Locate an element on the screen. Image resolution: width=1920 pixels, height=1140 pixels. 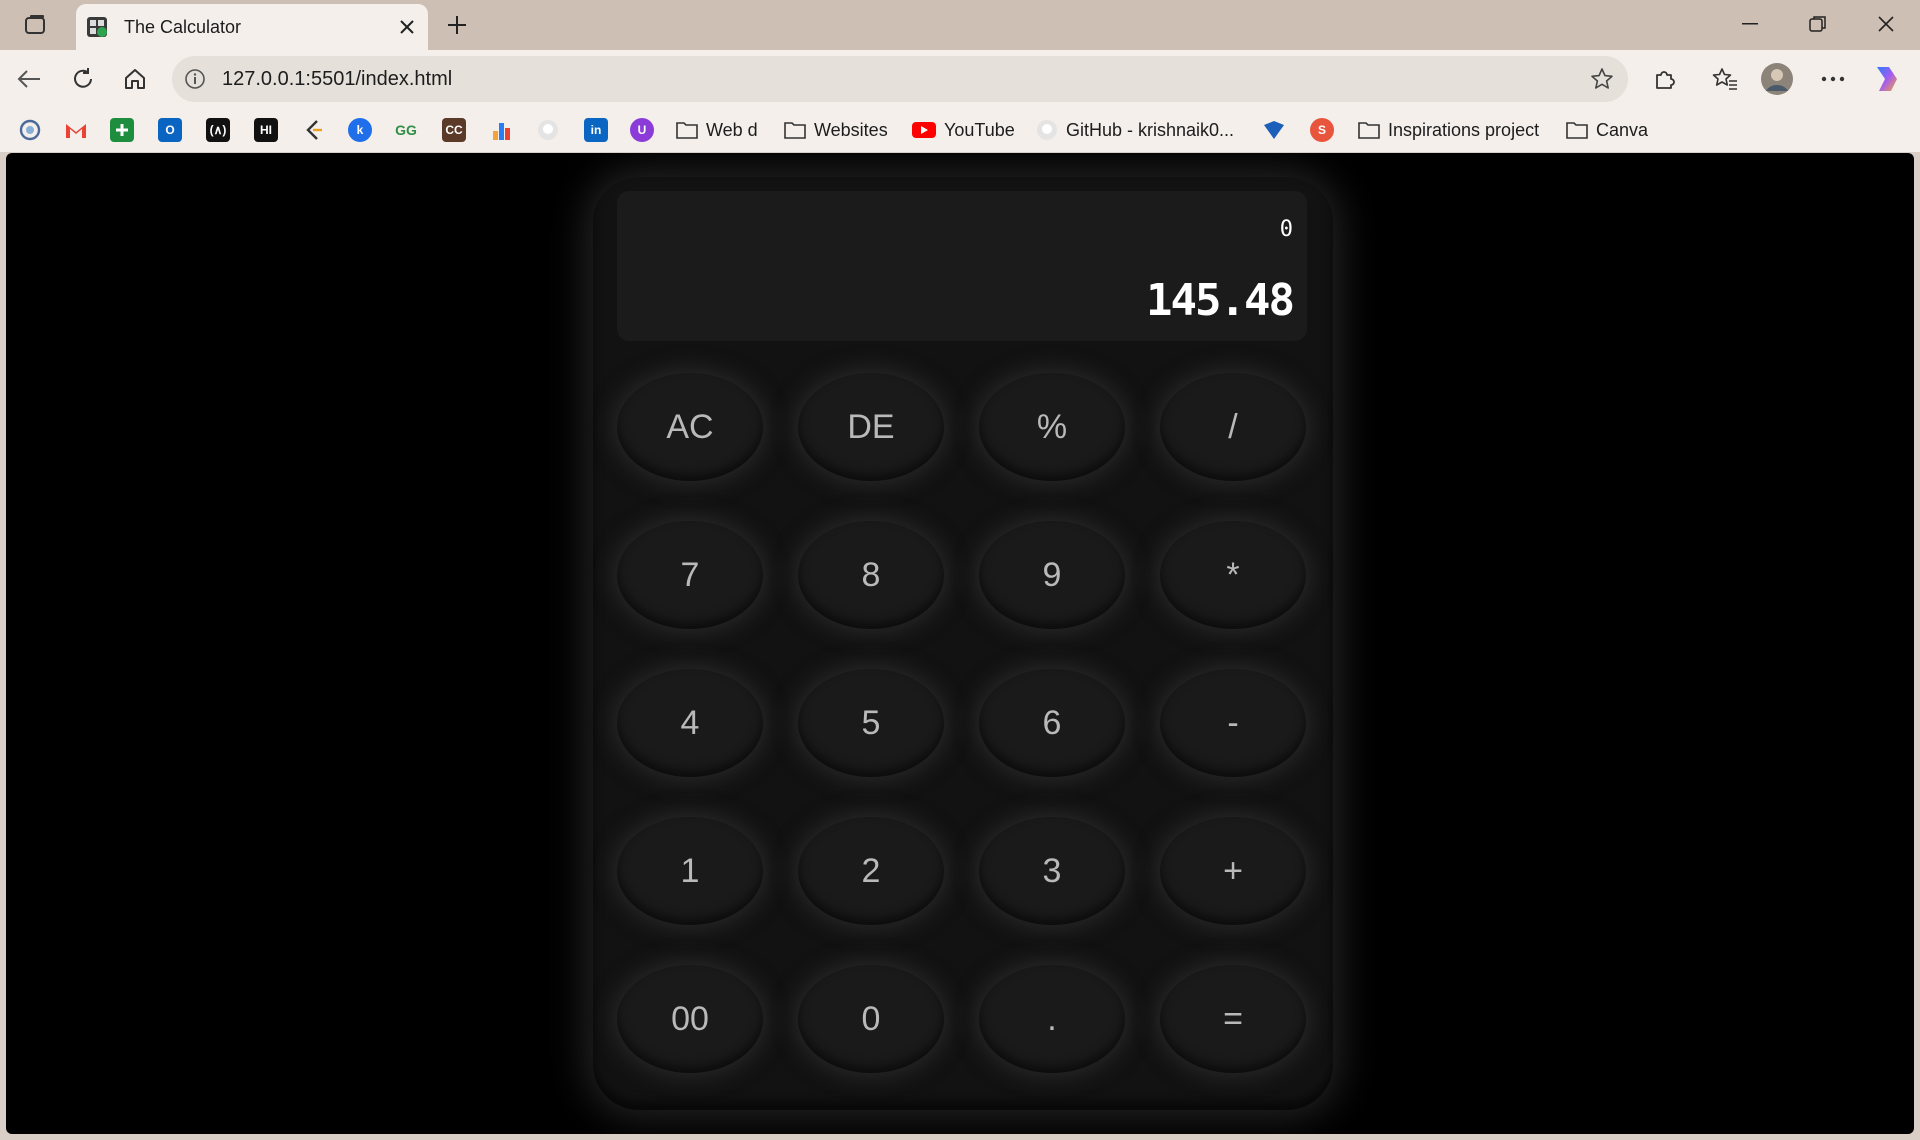
bookmark-folder-websites: Websites is located at coordinates (836, 130).